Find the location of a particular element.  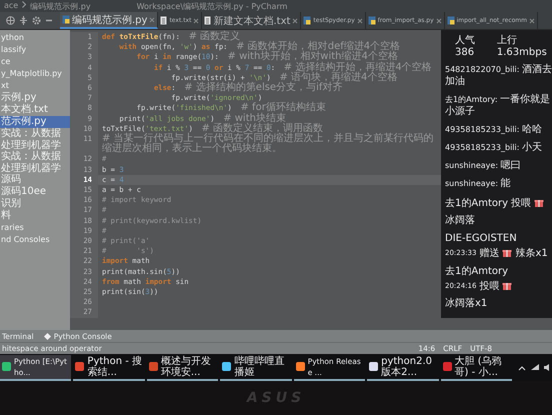

gift-action: 赠送 is located at coordinates (489, 253).